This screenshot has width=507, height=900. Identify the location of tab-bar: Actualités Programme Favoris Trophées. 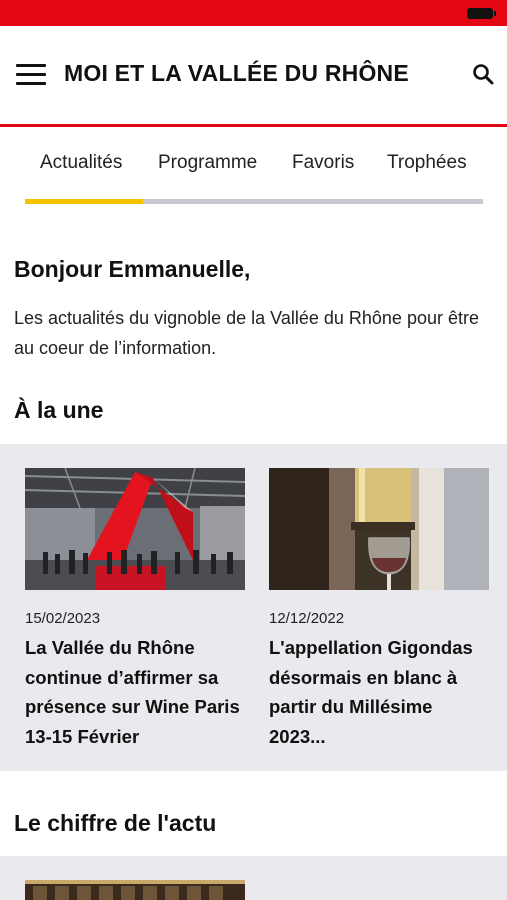
(253, 167).